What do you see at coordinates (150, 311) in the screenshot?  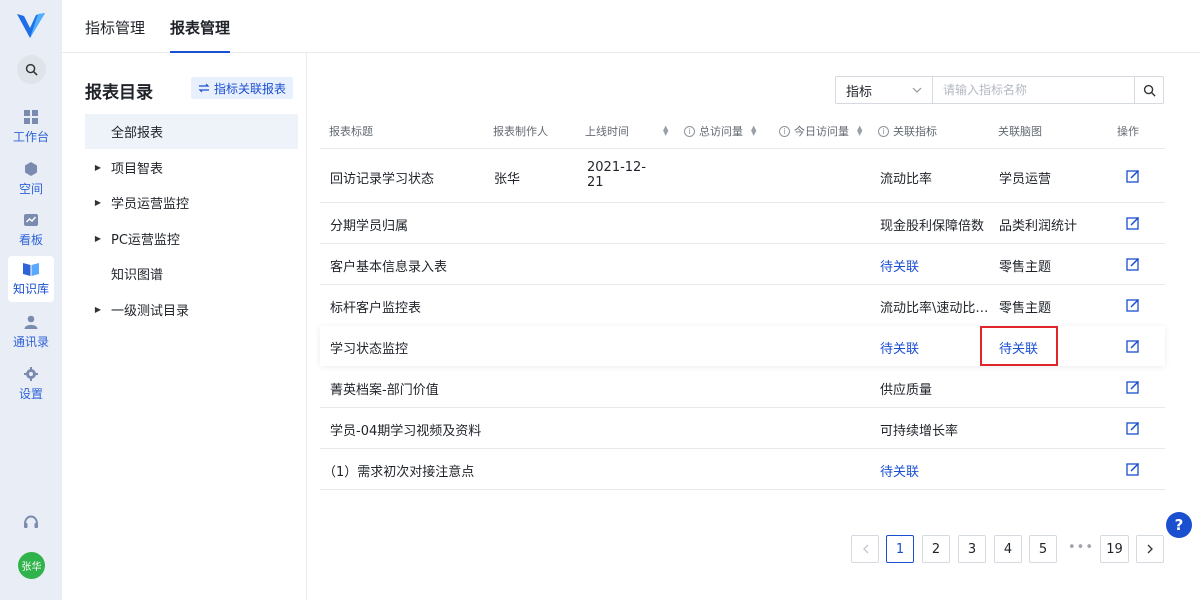 I see `tree-item-label: 一级测试目录` at bounding box center [150, 311].